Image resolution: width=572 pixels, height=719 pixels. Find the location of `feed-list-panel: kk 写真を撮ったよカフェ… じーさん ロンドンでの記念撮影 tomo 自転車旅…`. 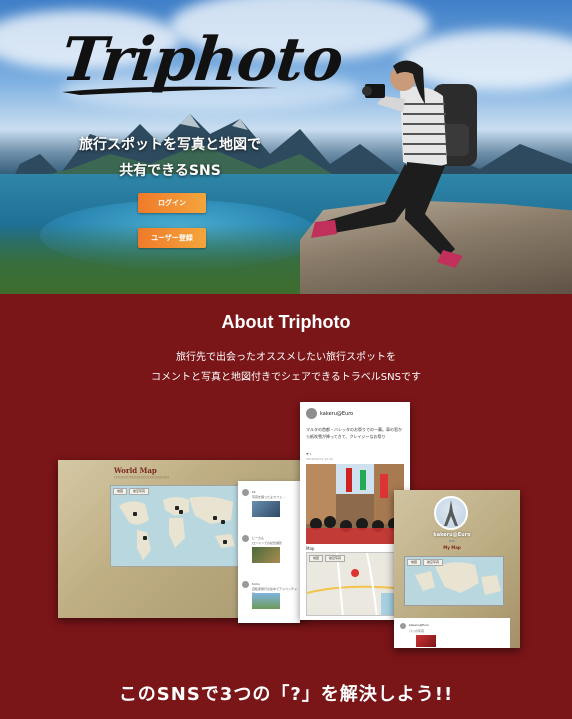

feed-list-panel: kk 写真を撮ったよカフェ… じーさん ロンドンでの記念撮影 tomo 自転車旅… is located at coordinates (269, 552).